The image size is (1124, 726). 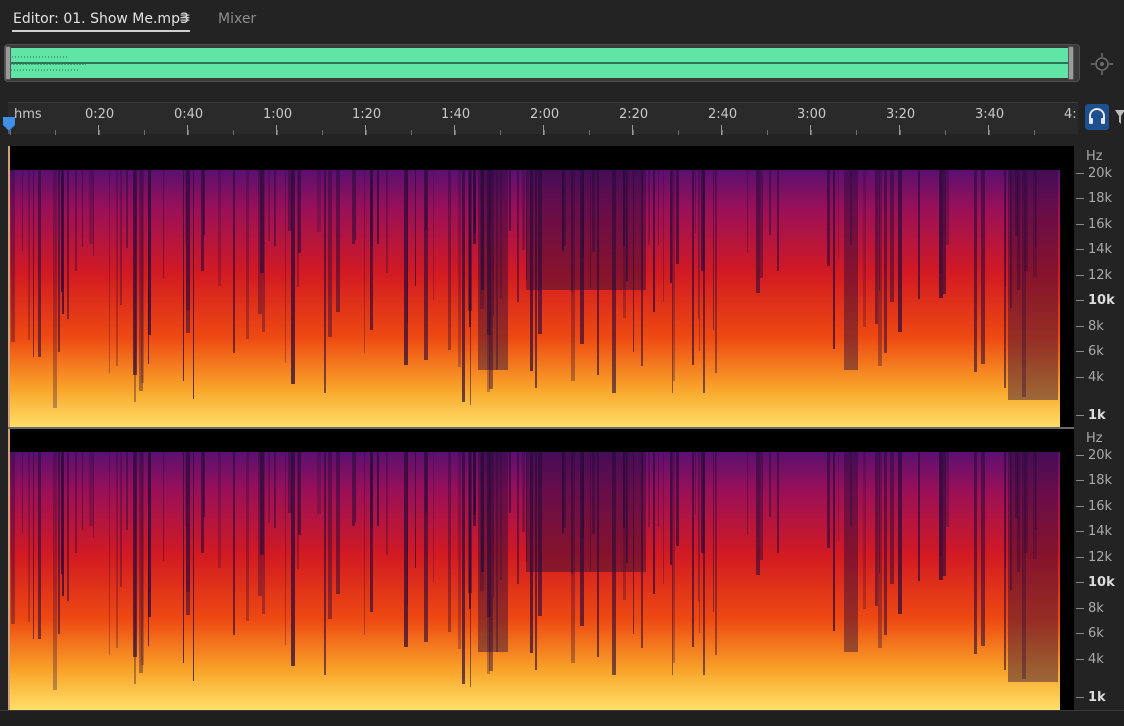 What do you see at coordinates (1099, 569) in the screenshot?
I see `frequency-scale-channel-2: Hz 20k 18k 16k 14k 12k 10k 8k 6k 4k 1k` at bounding box center [1099, 569].